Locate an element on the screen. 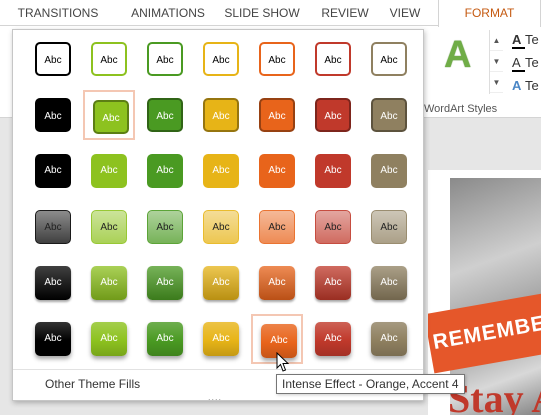 The height and width of the screenshot is (415, 541). style-swatch-r5-c3: Abc is located at coordinates (165, 283).